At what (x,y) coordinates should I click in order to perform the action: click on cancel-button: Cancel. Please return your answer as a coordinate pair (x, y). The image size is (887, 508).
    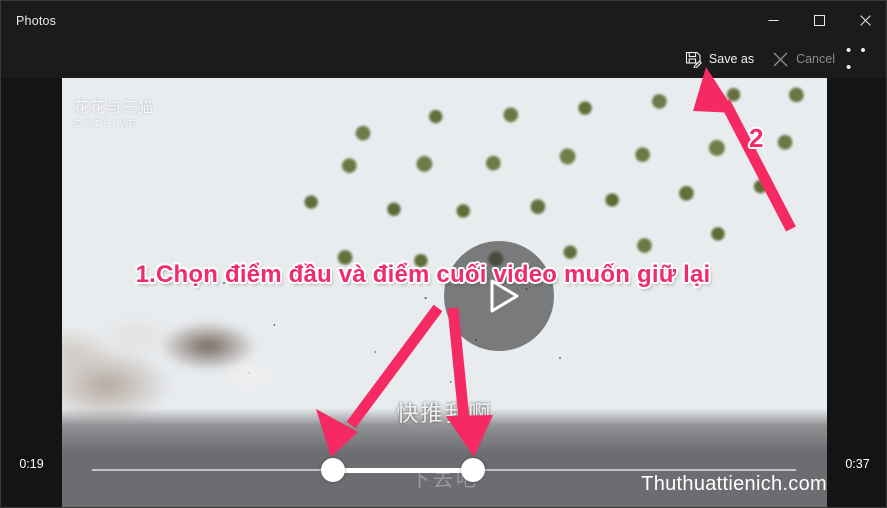
    Looking at the image, I should click on (803, 59).